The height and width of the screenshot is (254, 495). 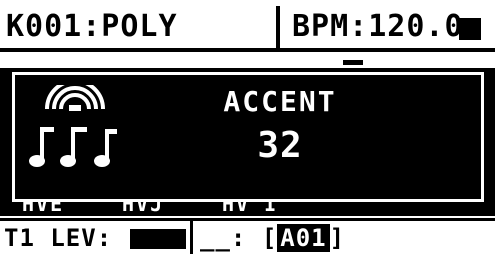 What do you see at coordinates (92, 27) in the screenshot?
I see `kit-name: K001:POLY` at bounding box center [92, 27].